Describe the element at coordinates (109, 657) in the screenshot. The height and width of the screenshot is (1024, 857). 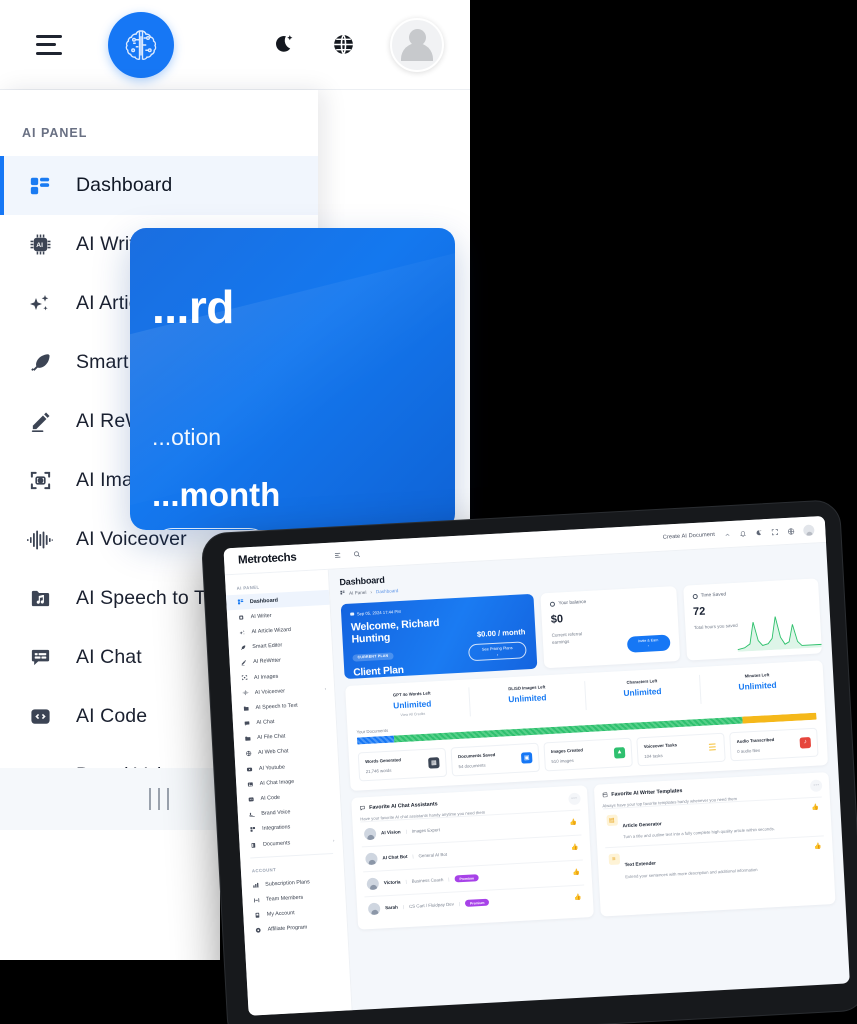
I see `sidebar-item-label: AI Chat` at that location.